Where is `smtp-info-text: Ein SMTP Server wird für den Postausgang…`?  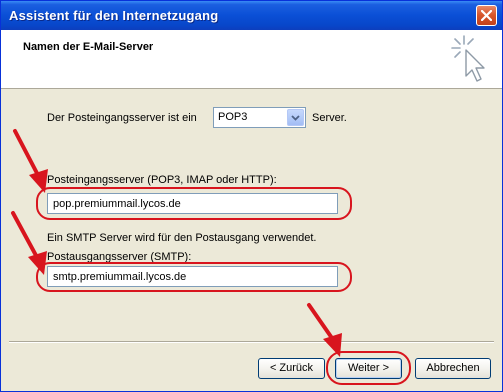
smtp-info-text: Ein SMTP Server wird für den Postausgang… is located at coordinates (182, 238).